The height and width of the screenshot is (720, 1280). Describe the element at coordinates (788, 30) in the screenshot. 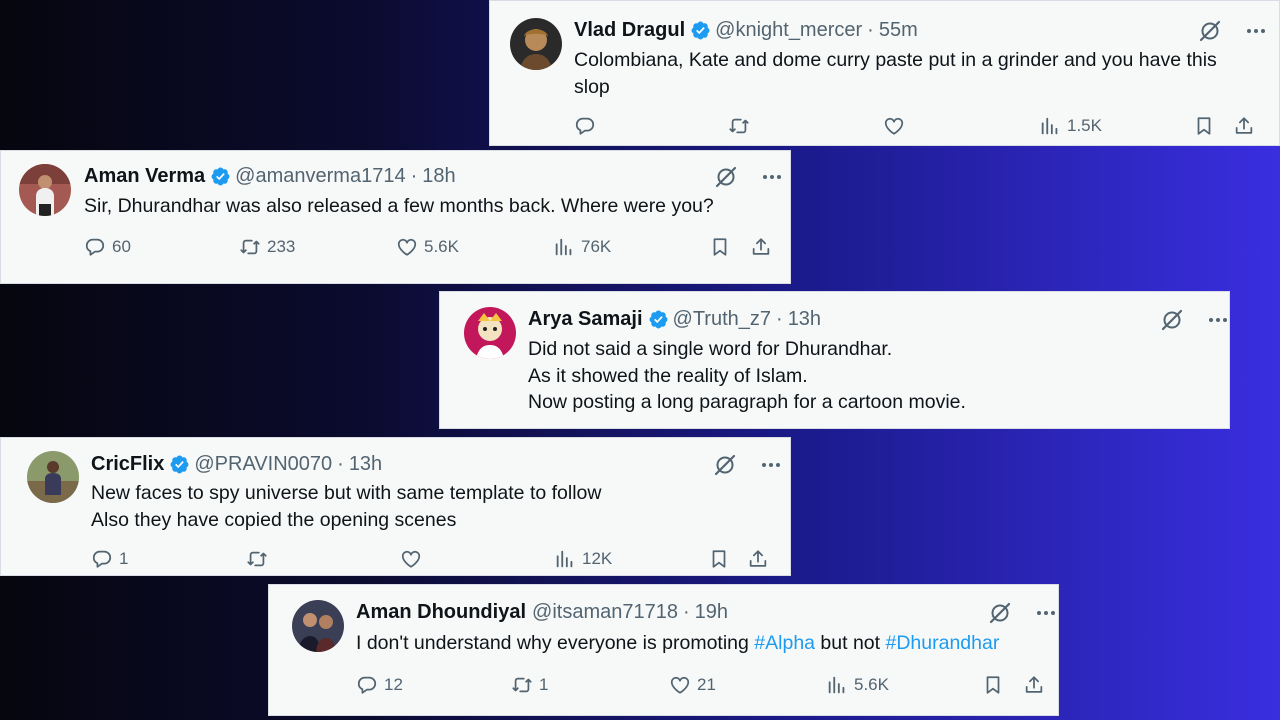

I see `author-handle: @knight_mercer` at that location.